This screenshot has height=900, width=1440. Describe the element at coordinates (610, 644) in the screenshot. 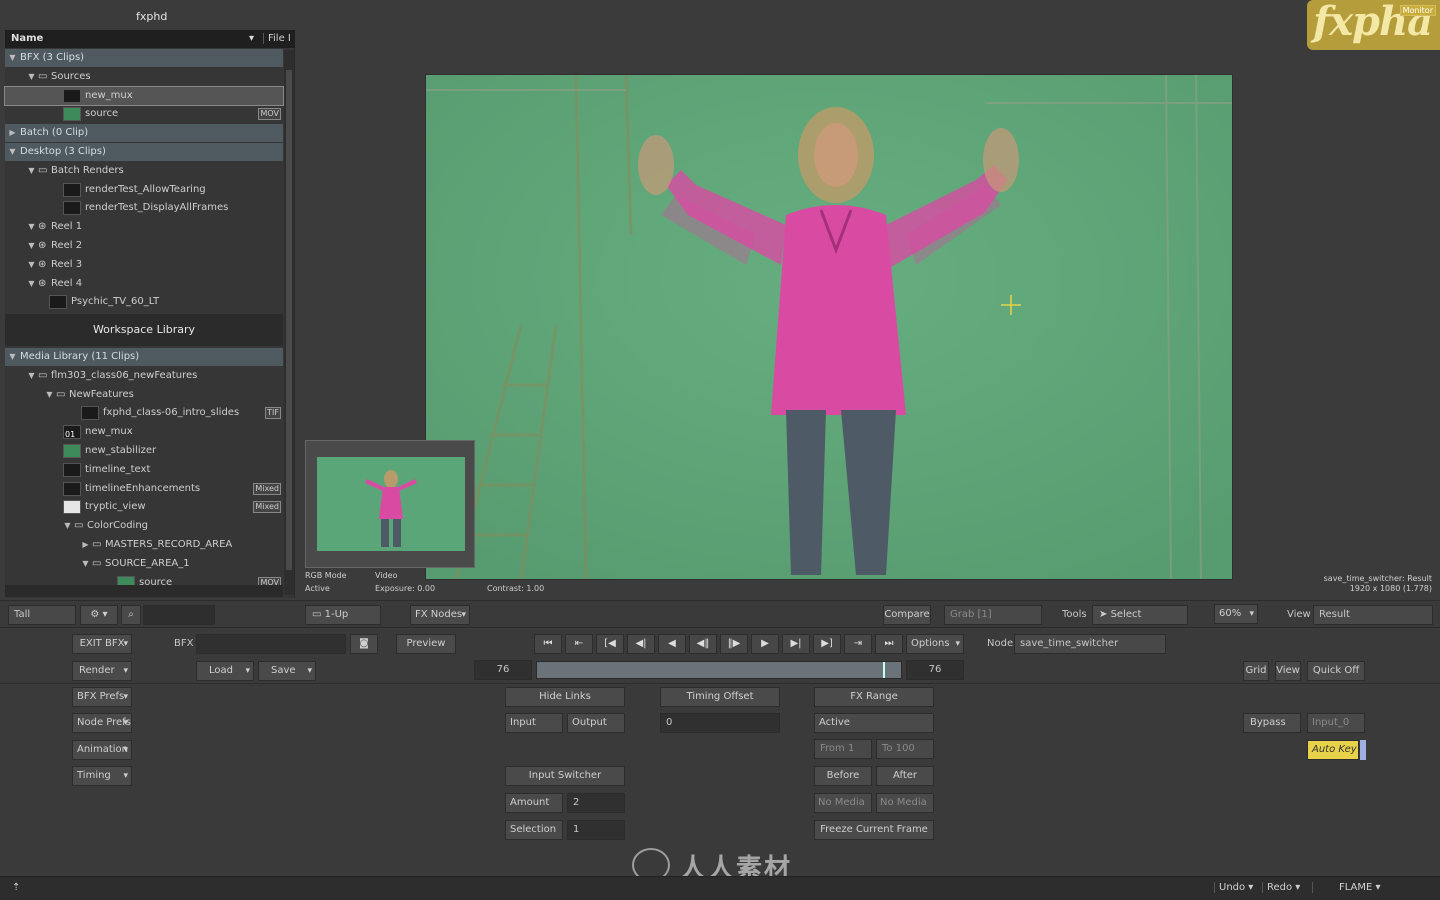

I see `prev-edit-icon: [◀` at that location.